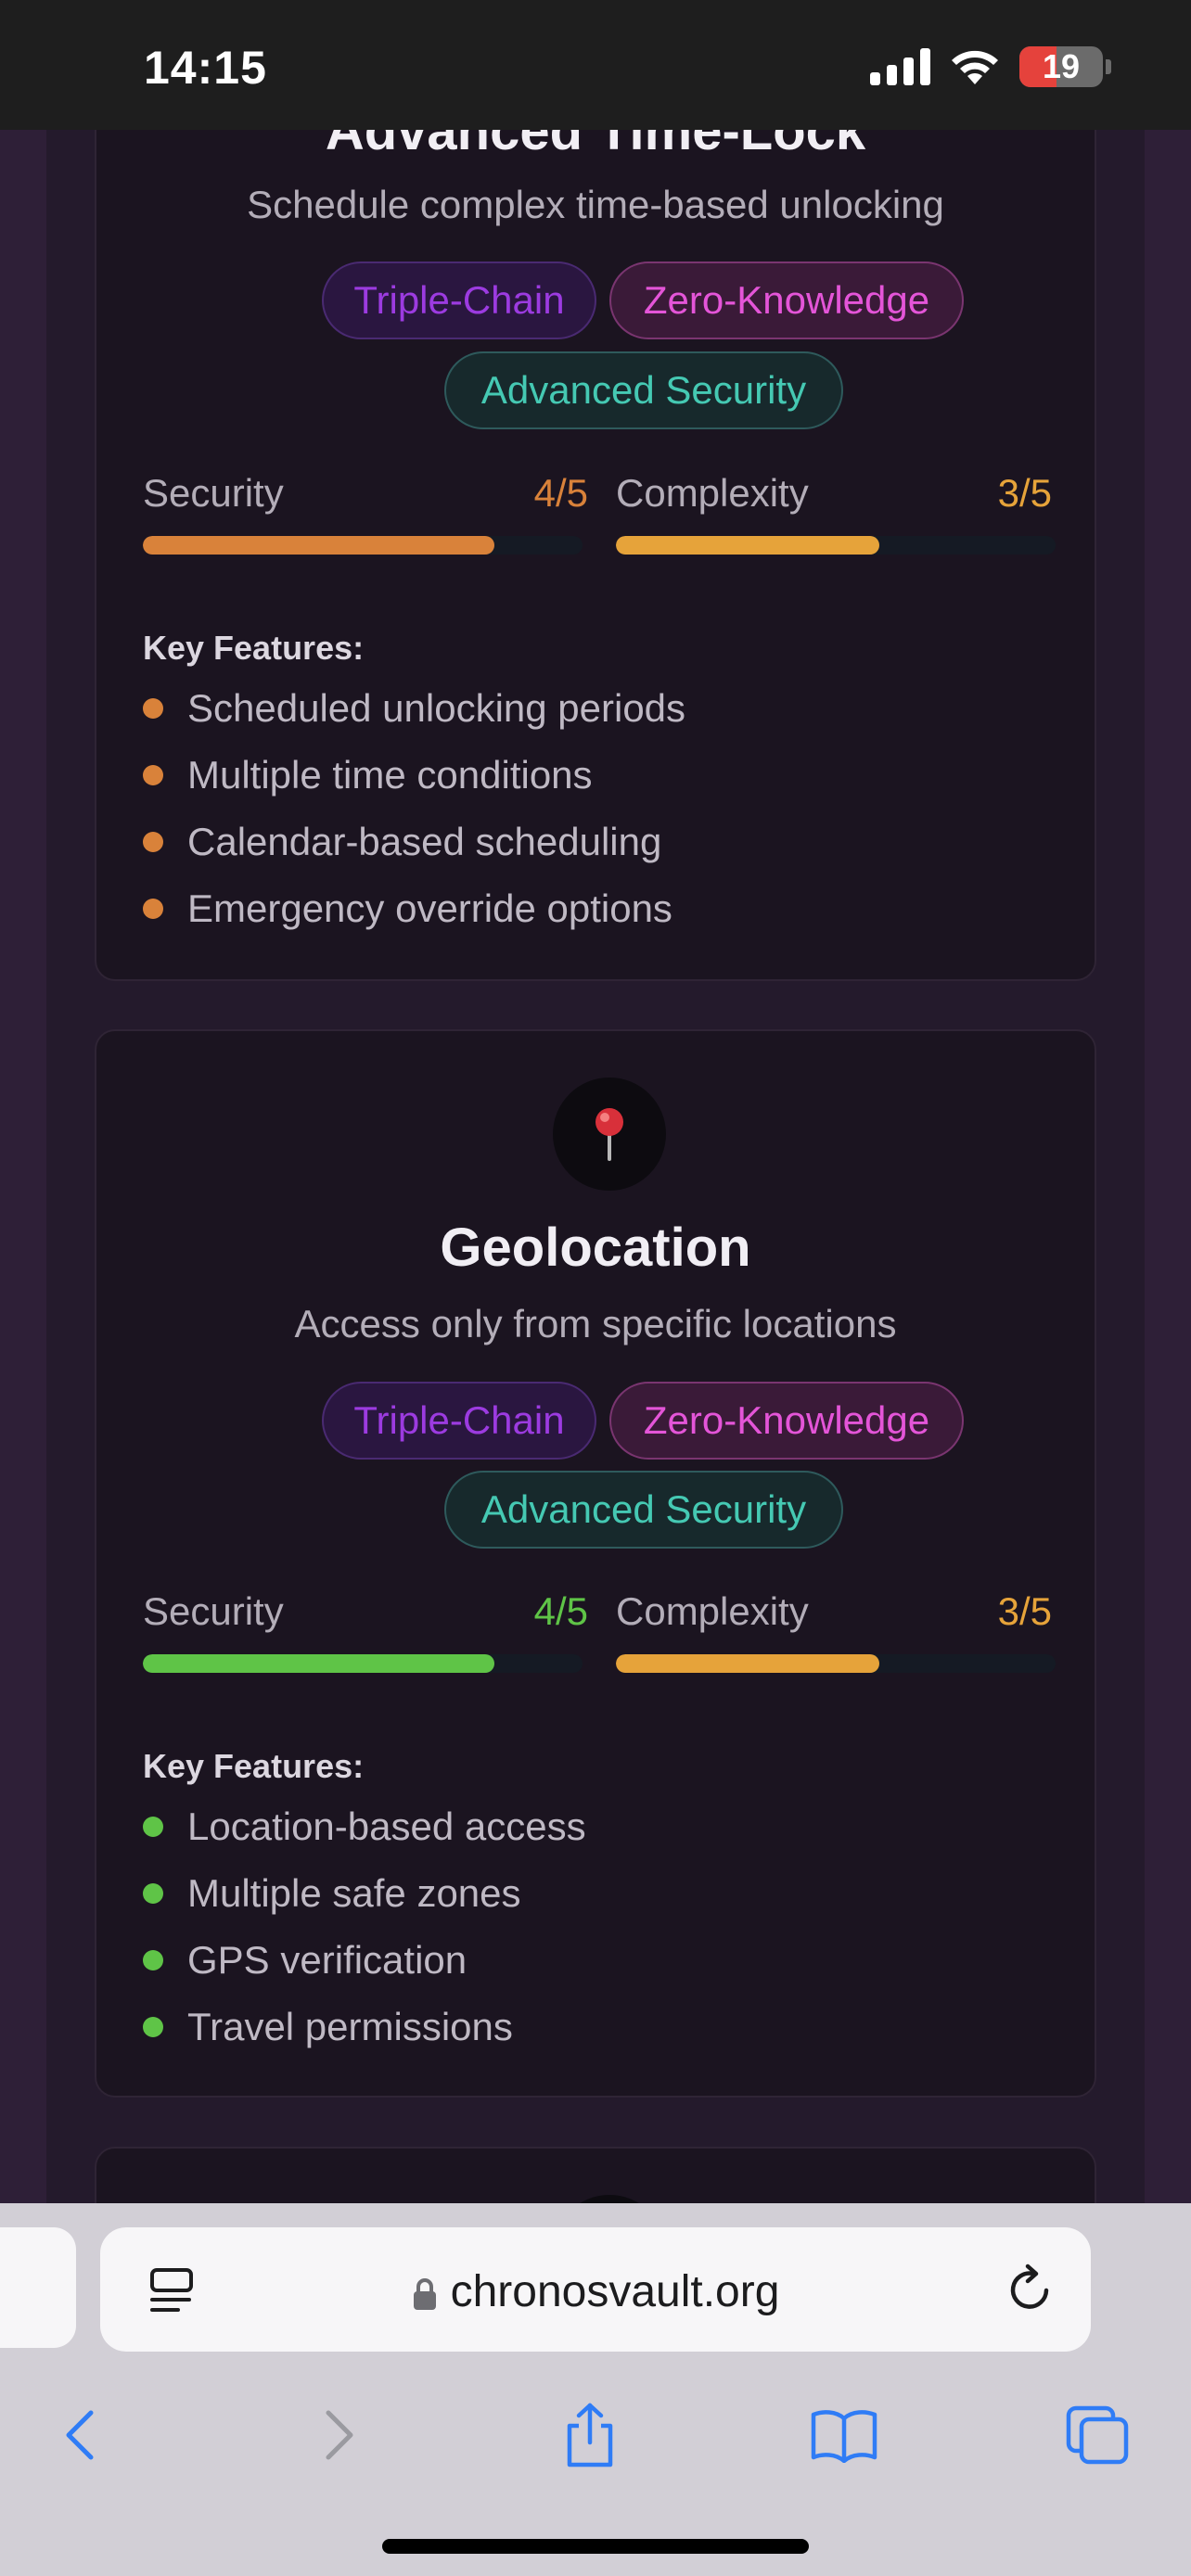  I want to click on list-item: Travel permissions, so click(328, 2027).